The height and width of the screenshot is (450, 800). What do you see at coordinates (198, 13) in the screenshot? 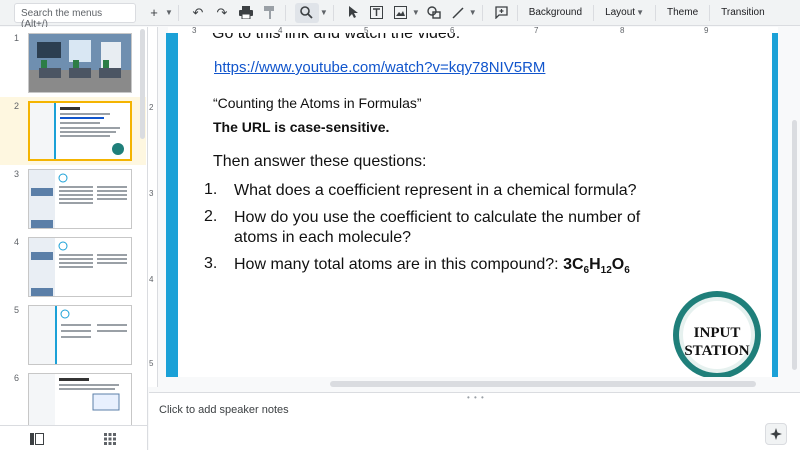
I see `undo-icon: ↶` at bounding box center [198, 13].